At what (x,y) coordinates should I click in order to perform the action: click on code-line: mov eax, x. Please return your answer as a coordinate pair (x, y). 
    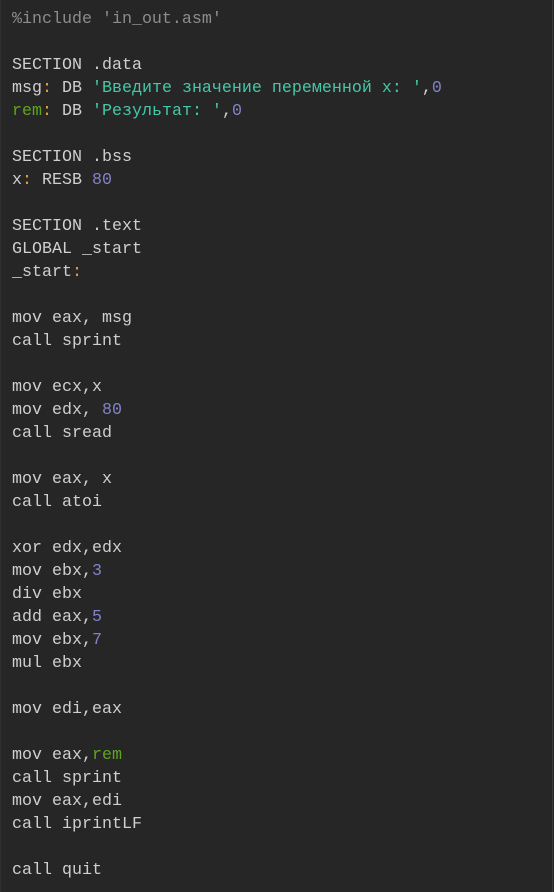
    Looking at the image, I should click on (282, 479).